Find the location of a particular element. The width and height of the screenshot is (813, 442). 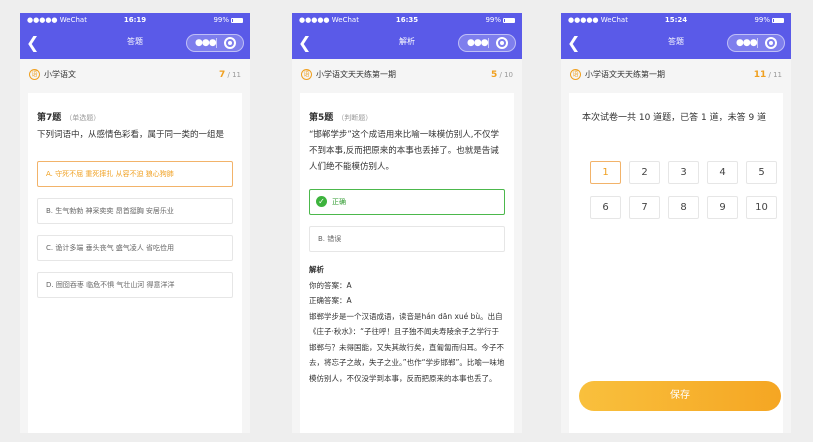

question-number-cell: 4 is located at coordinates (722, 172).